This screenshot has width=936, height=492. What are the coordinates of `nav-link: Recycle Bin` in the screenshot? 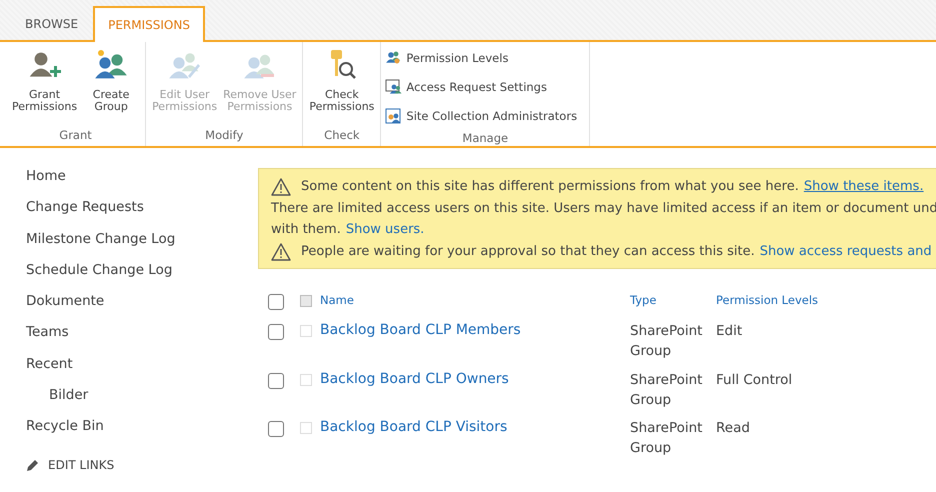 It's located at (142, 434).